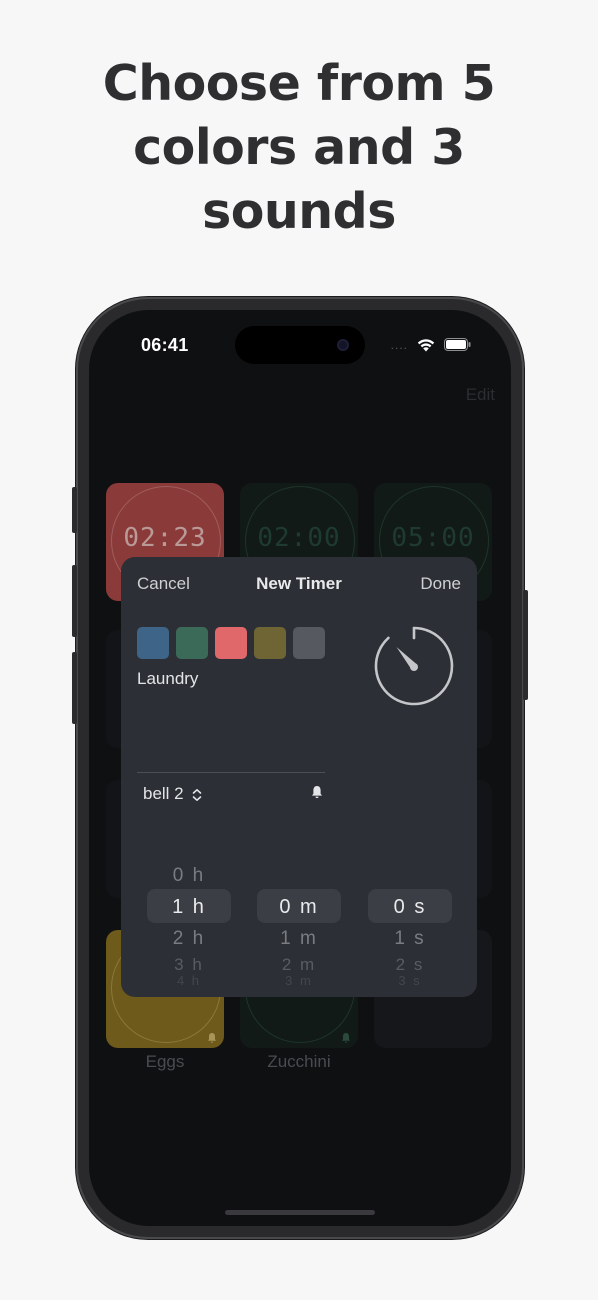 This screenshot has width=598, height=1300. I want to click on timer-time: 05:00, so click(433, 538).